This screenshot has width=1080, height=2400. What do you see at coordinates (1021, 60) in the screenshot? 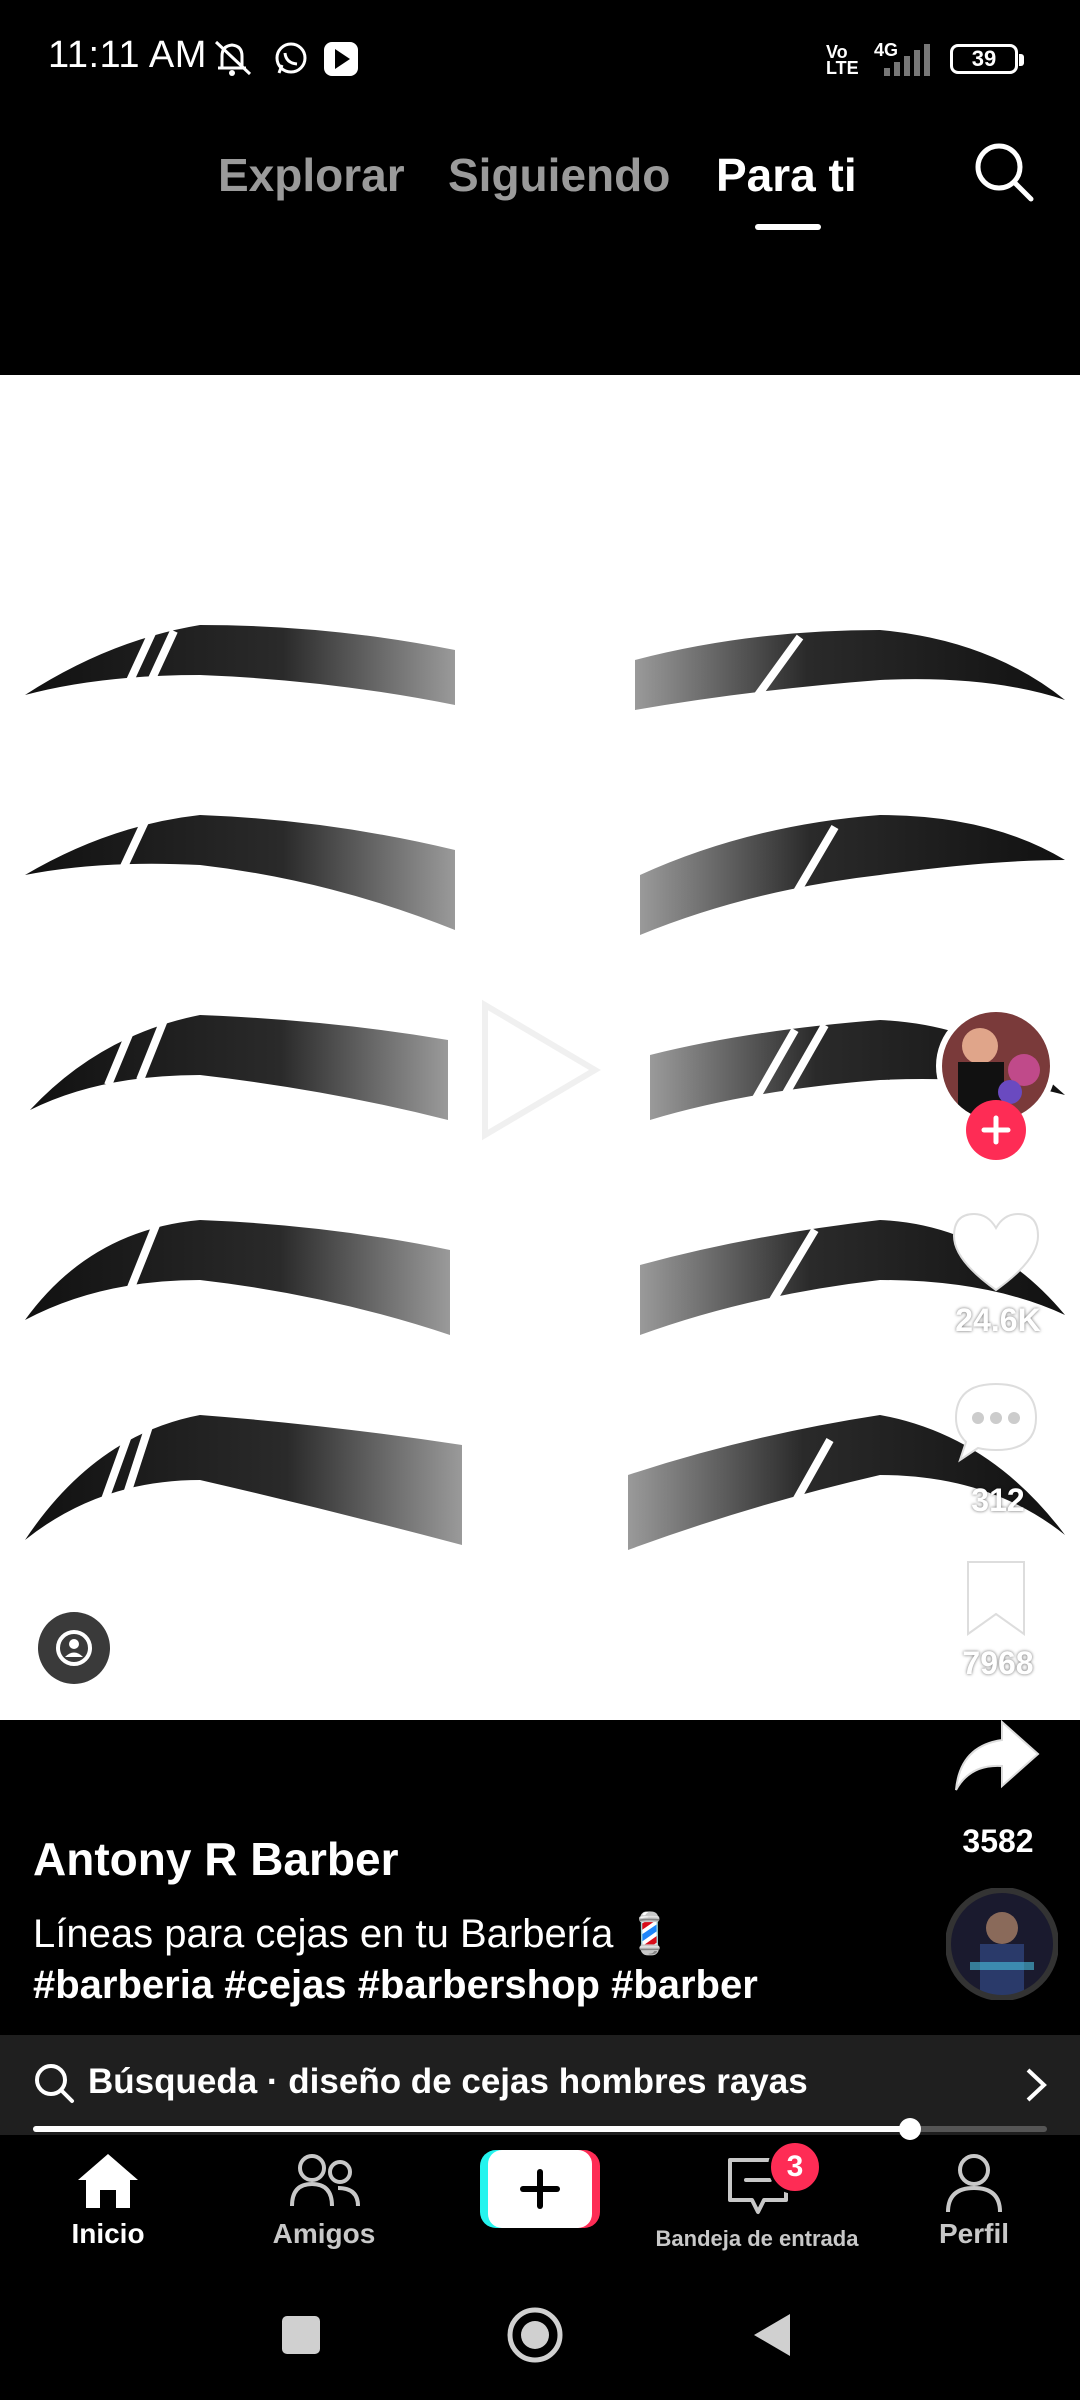
I see `battery-tip` at bounding box center [1021, 60].